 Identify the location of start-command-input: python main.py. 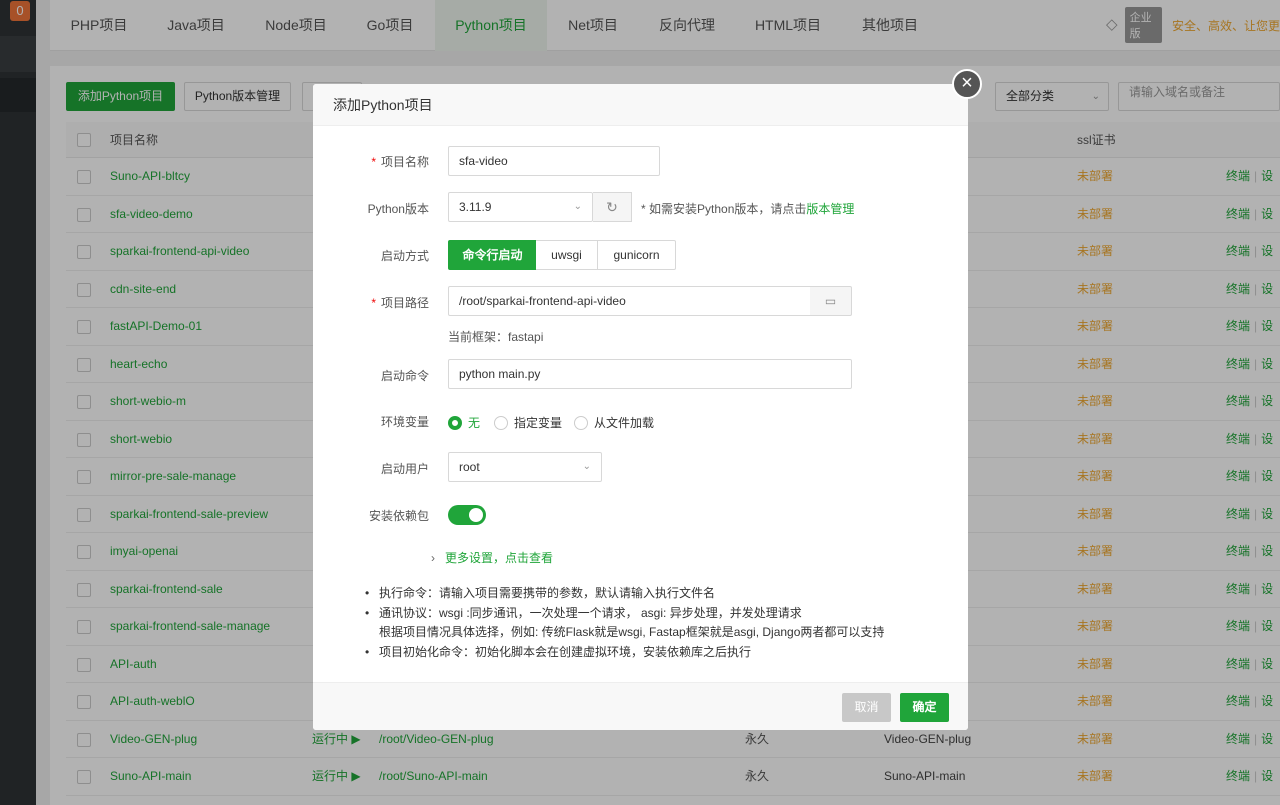
(650, 374).